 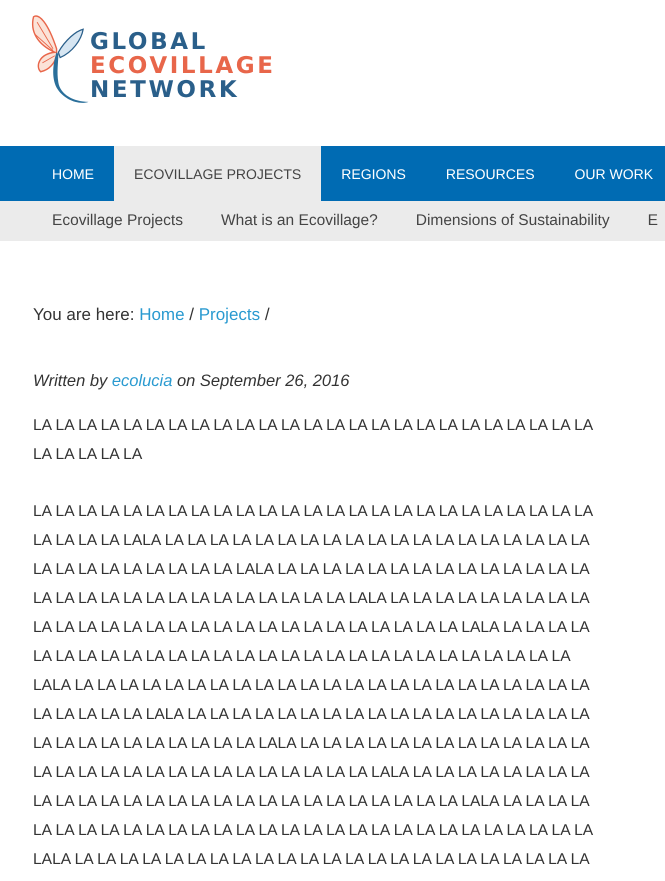 I want to click on nav-tab: RESOURCES, so click(x=490, y=173).